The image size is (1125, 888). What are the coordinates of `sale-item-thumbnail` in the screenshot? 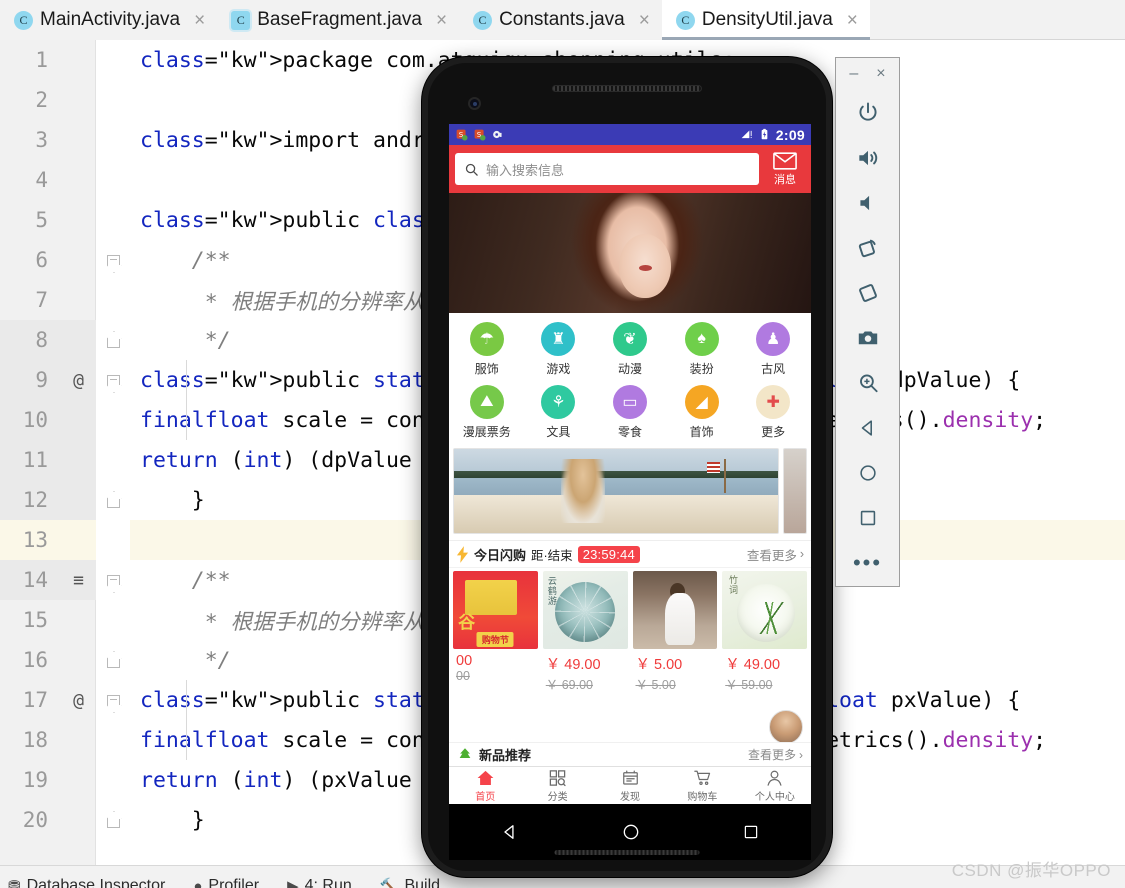 It's located at (675, 610).